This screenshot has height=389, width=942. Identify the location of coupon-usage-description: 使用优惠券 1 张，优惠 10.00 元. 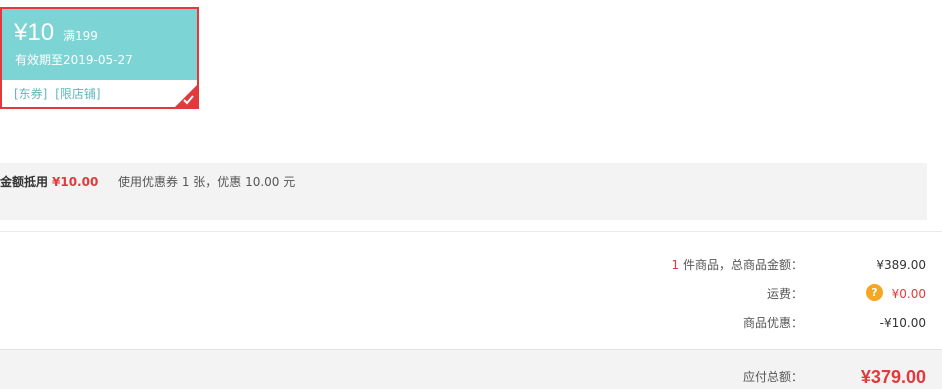
(207, 182).